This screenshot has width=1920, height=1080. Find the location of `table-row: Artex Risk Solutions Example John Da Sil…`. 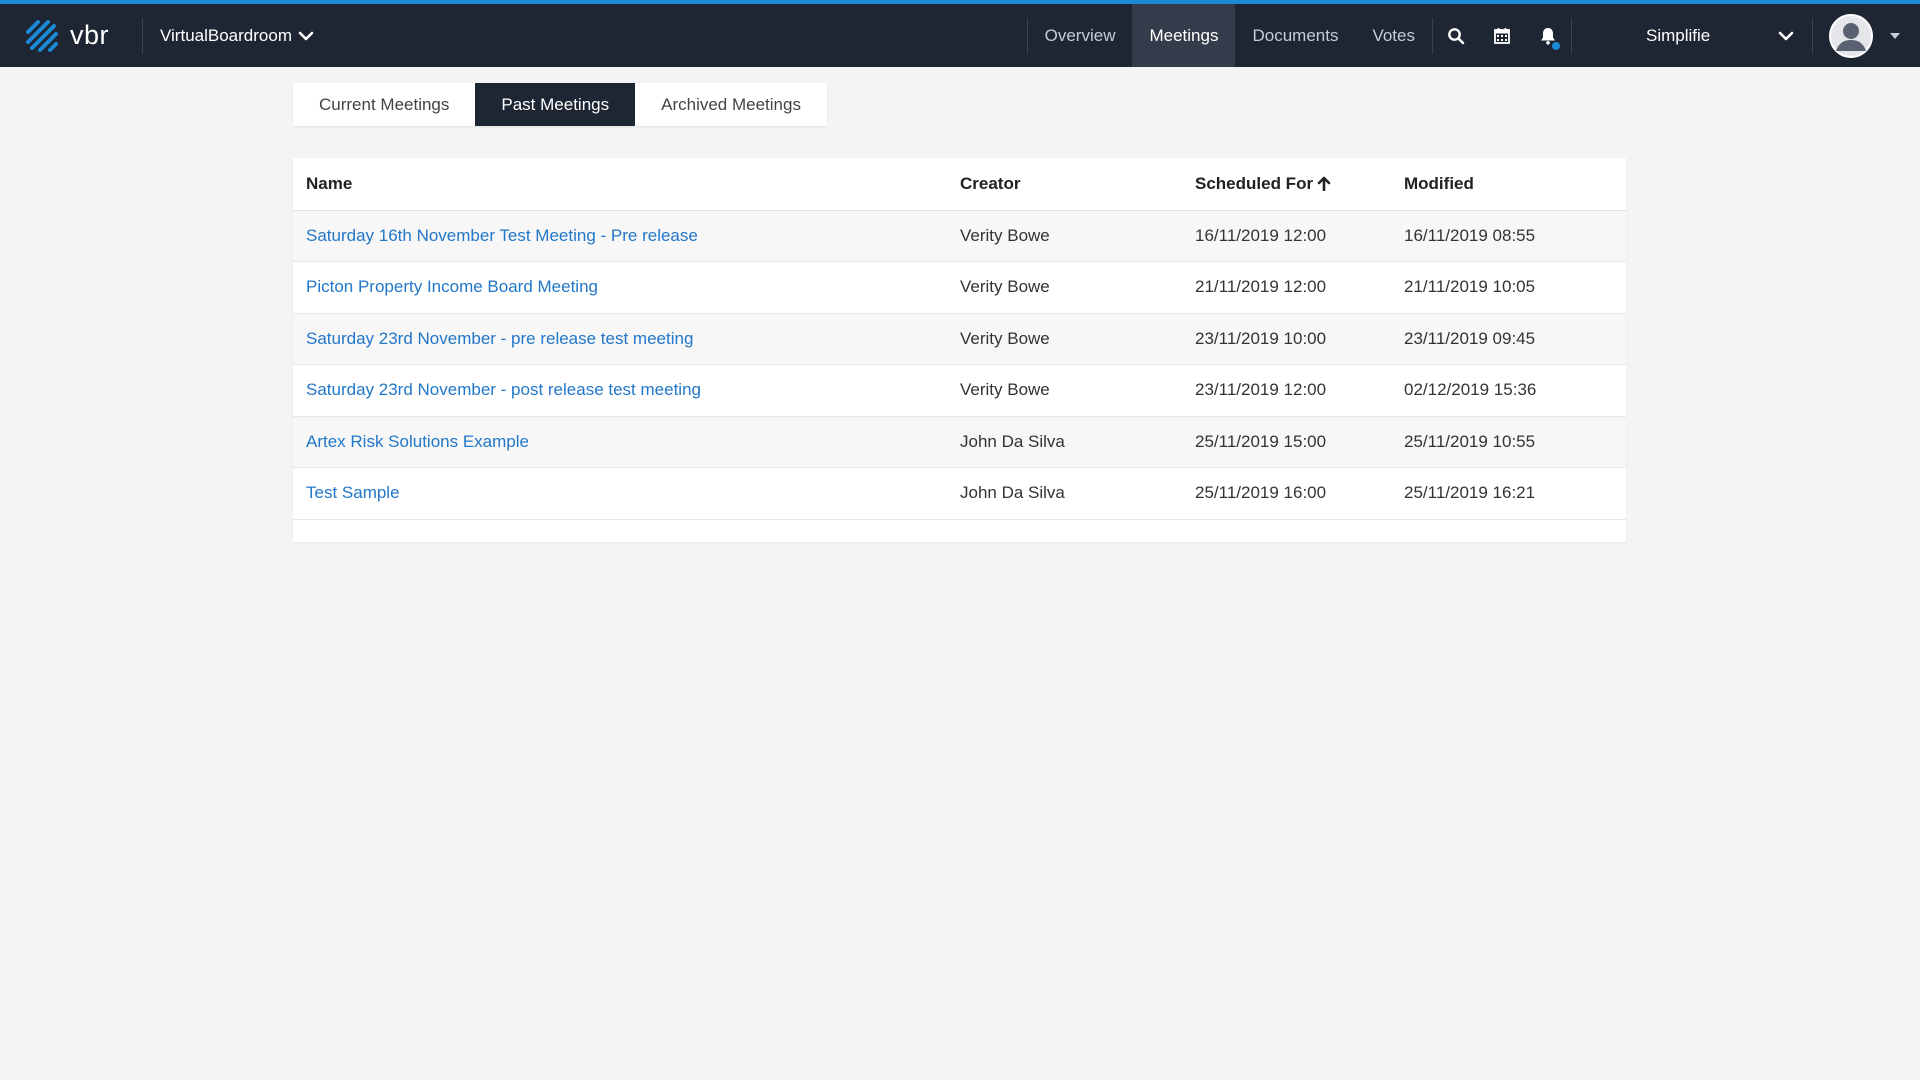

table-row: Artex Risk Solutions Example John Da Sil… is located at coordinates (959, 442).